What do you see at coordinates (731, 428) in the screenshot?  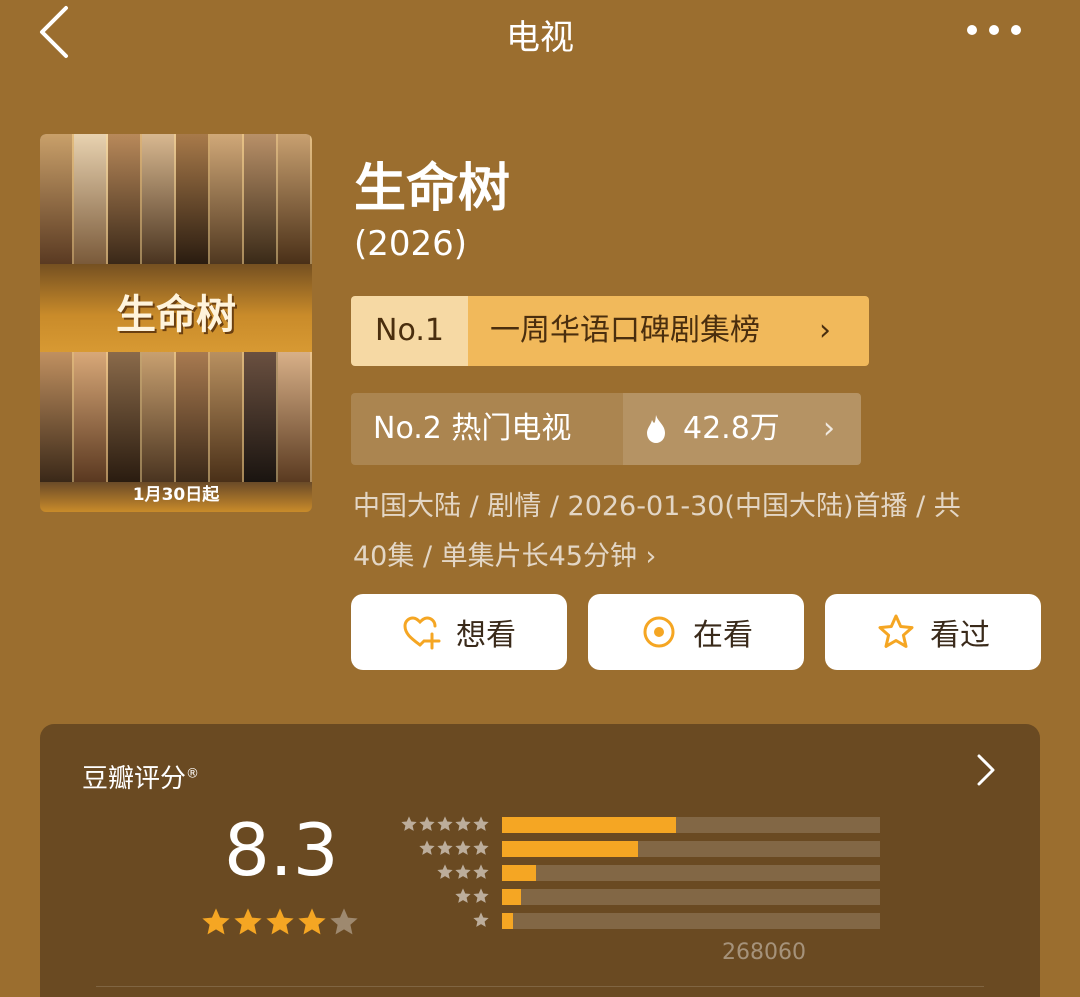 I see `heat-value: 42.8万` at bounding box center [731, 428].